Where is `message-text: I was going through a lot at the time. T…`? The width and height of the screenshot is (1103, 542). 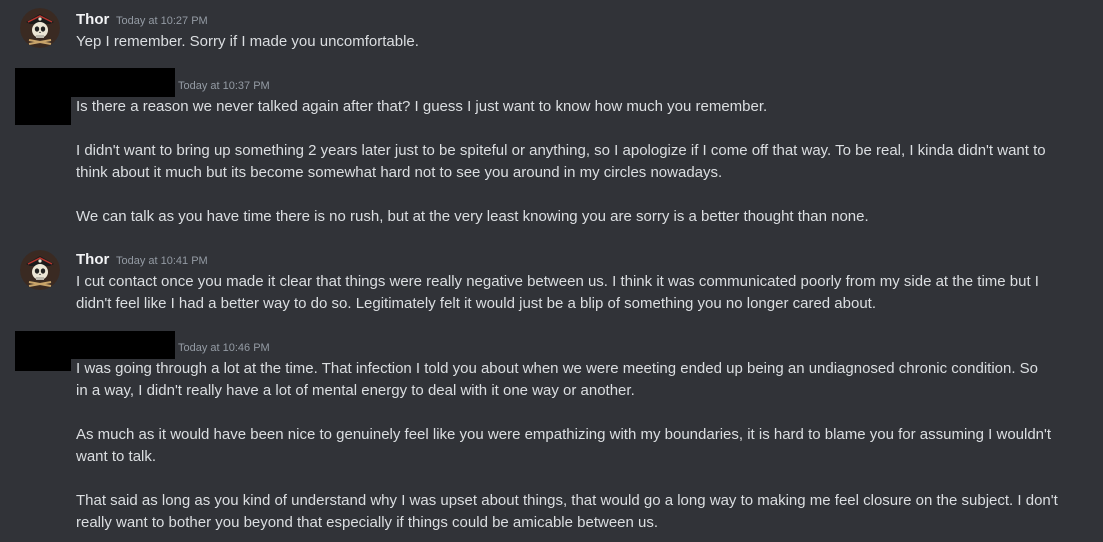 message-text: I was going through a lot at the time. T… is located at coordinates (557, 368).